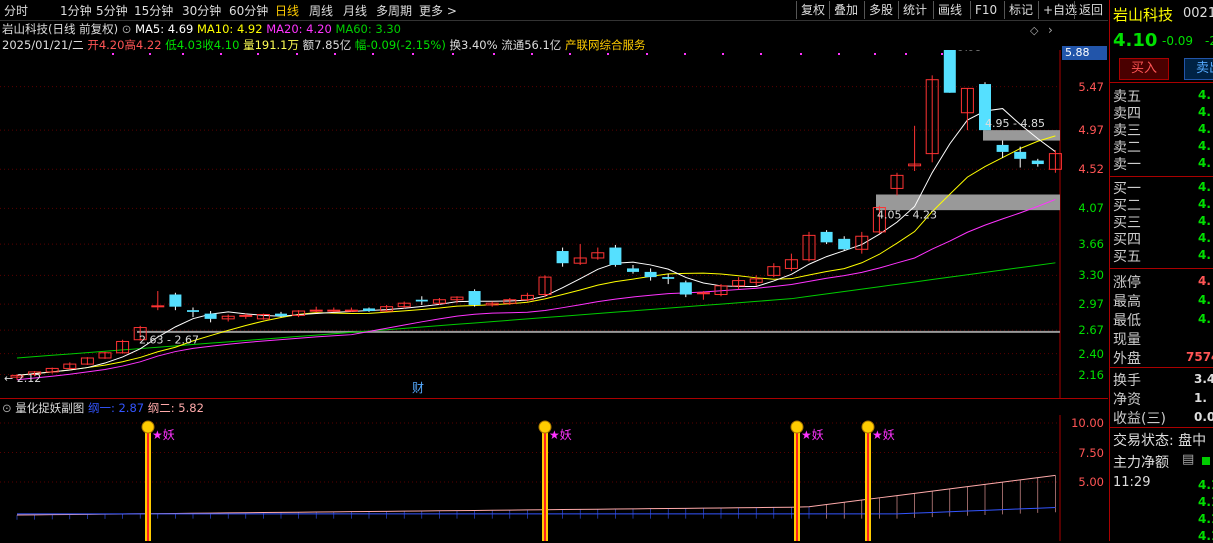  I want to click on period-tab: 分时, so click(16, 10).